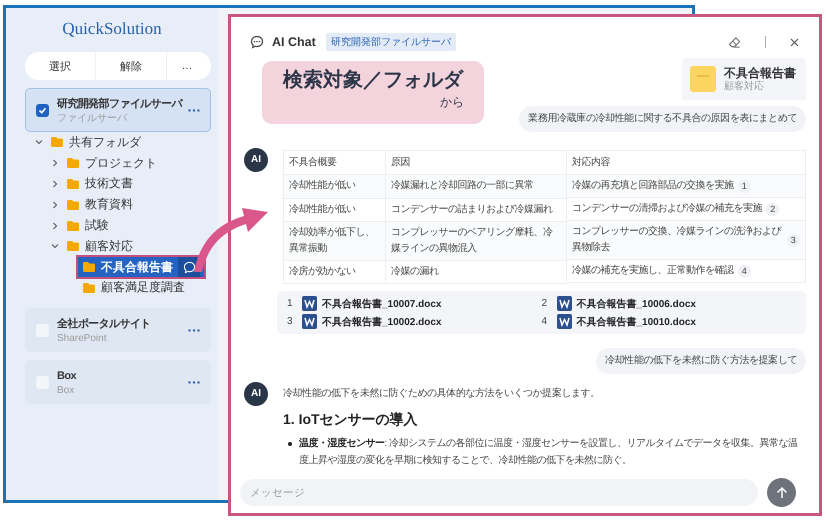 This screenshot has width=826, height=520. I want to click on source-card: 全社ポータルサイト SharePoint, so click(118, 330).